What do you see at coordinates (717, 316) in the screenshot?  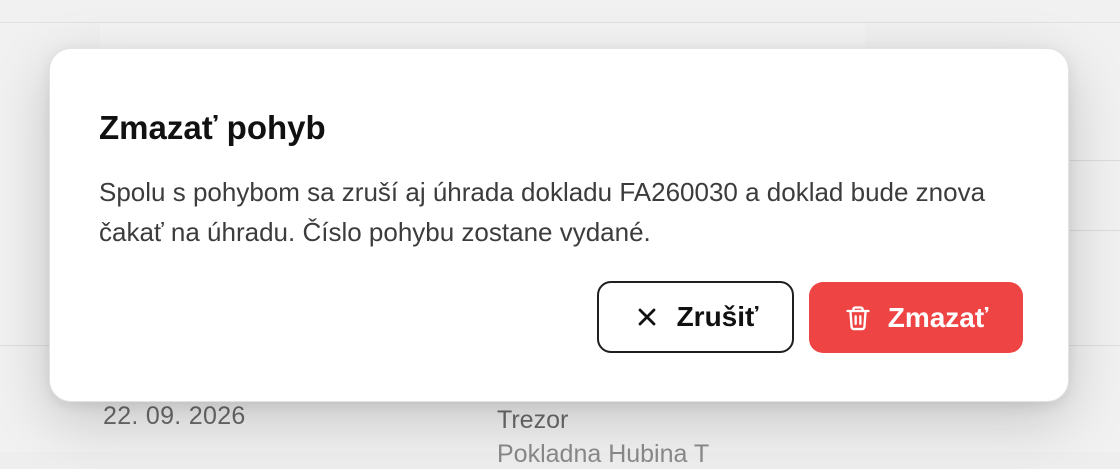 I see `cancel-button-label: Zrušiť` at bounding box center [717, 316].